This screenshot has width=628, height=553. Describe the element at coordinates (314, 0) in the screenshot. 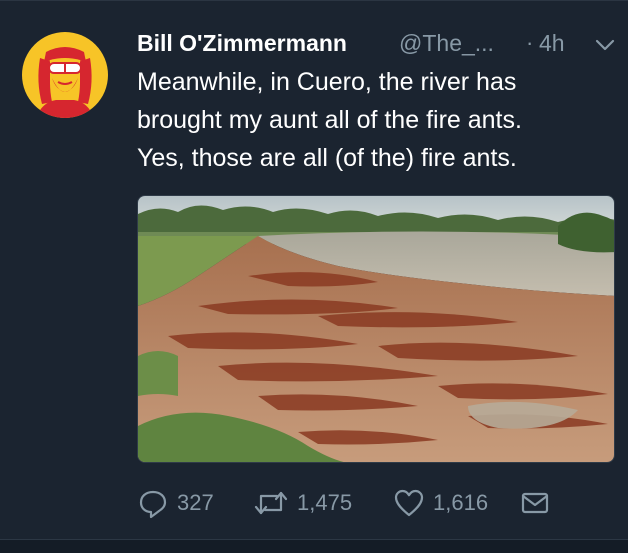

I see `divider-top` at that location.